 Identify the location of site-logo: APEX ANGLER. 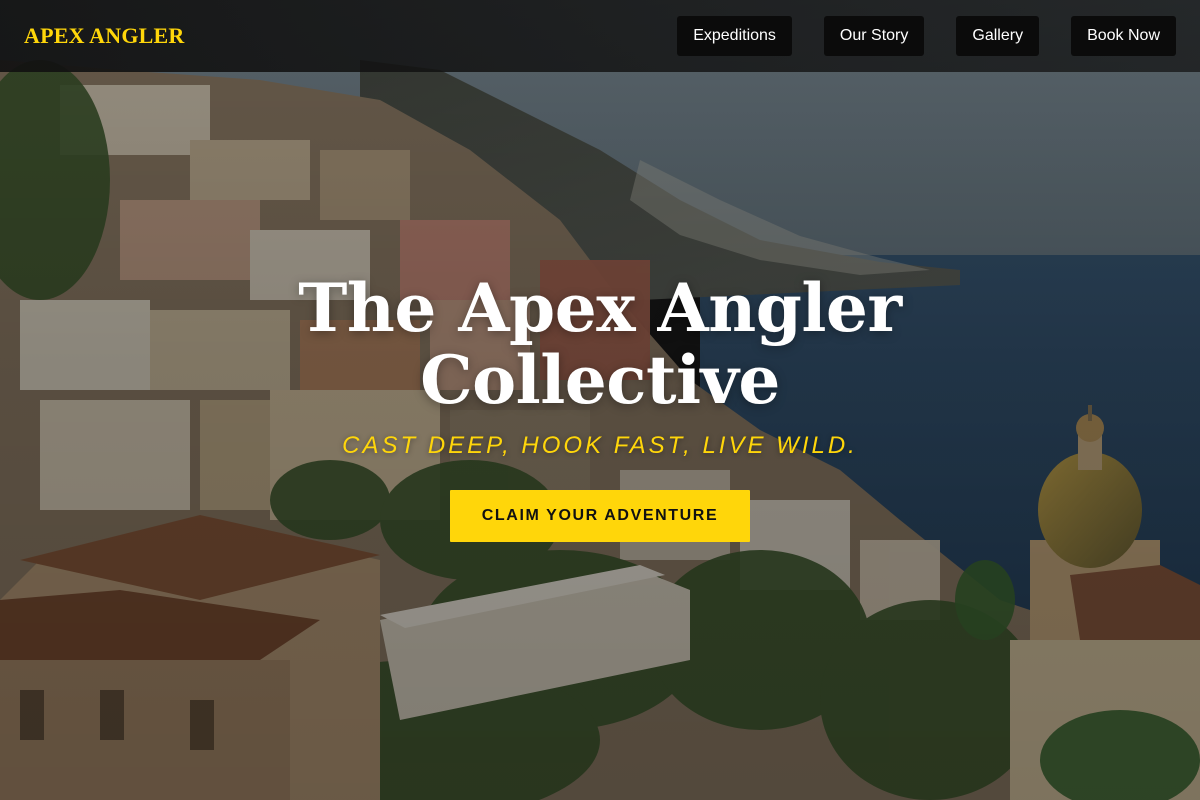
(104, 36).